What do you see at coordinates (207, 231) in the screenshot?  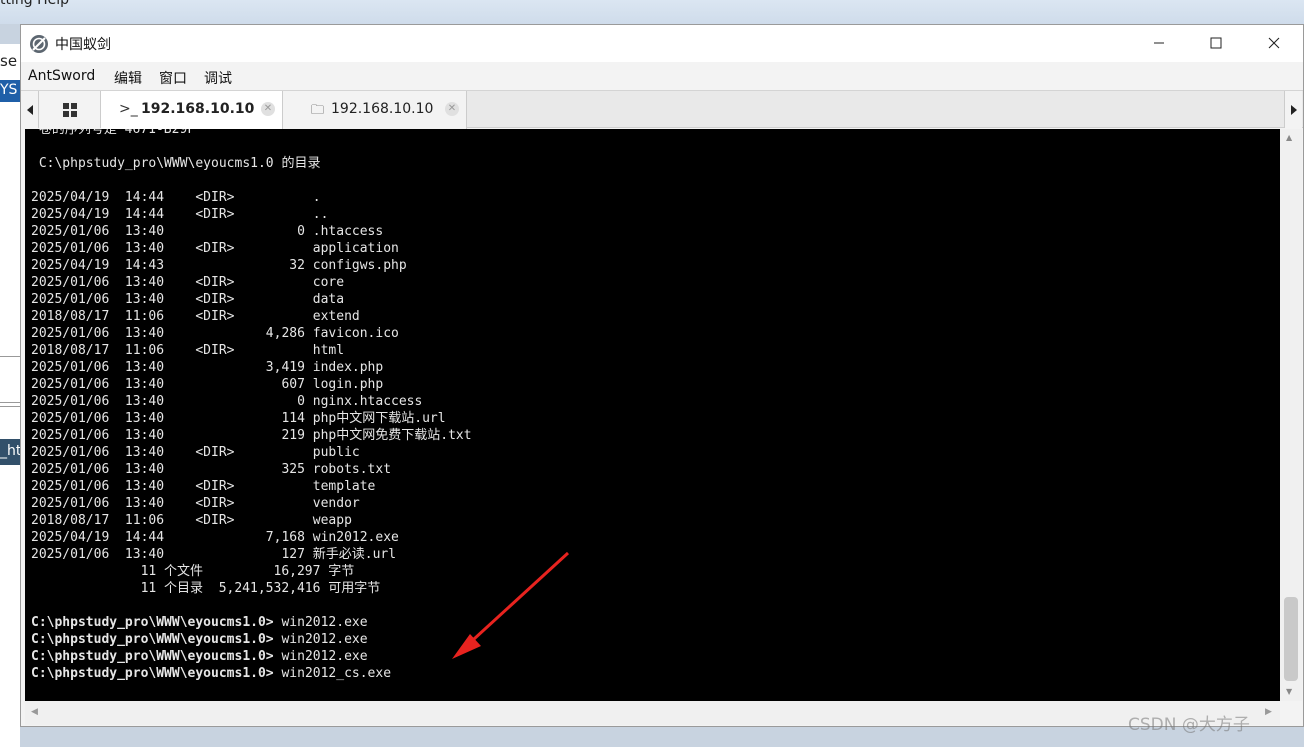 I see `terminal-line: 2025/01/06 13:40 0 .htaccess` at bounding box center [207, 231].